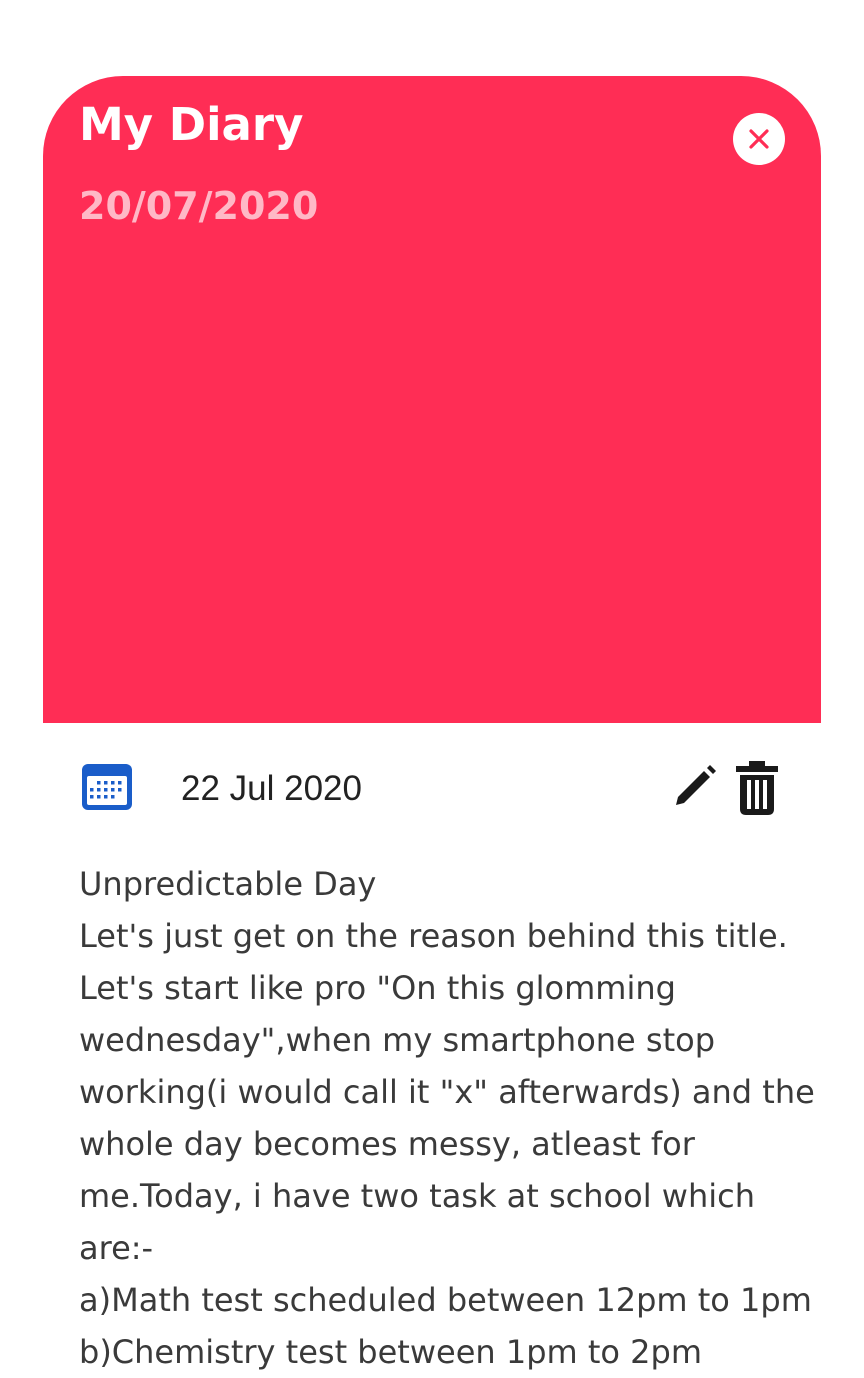 The width and height of the screenshot is (864, 1378). I want to click on trash-icon, so click(757, 788).